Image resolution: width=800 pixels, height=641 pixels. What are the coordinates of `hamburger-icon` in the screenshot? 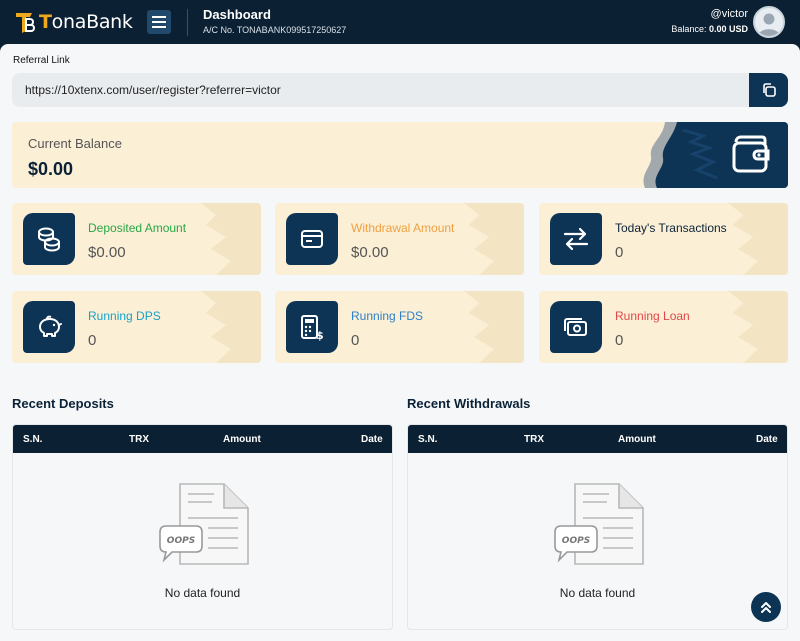 It's located at (159, 22).